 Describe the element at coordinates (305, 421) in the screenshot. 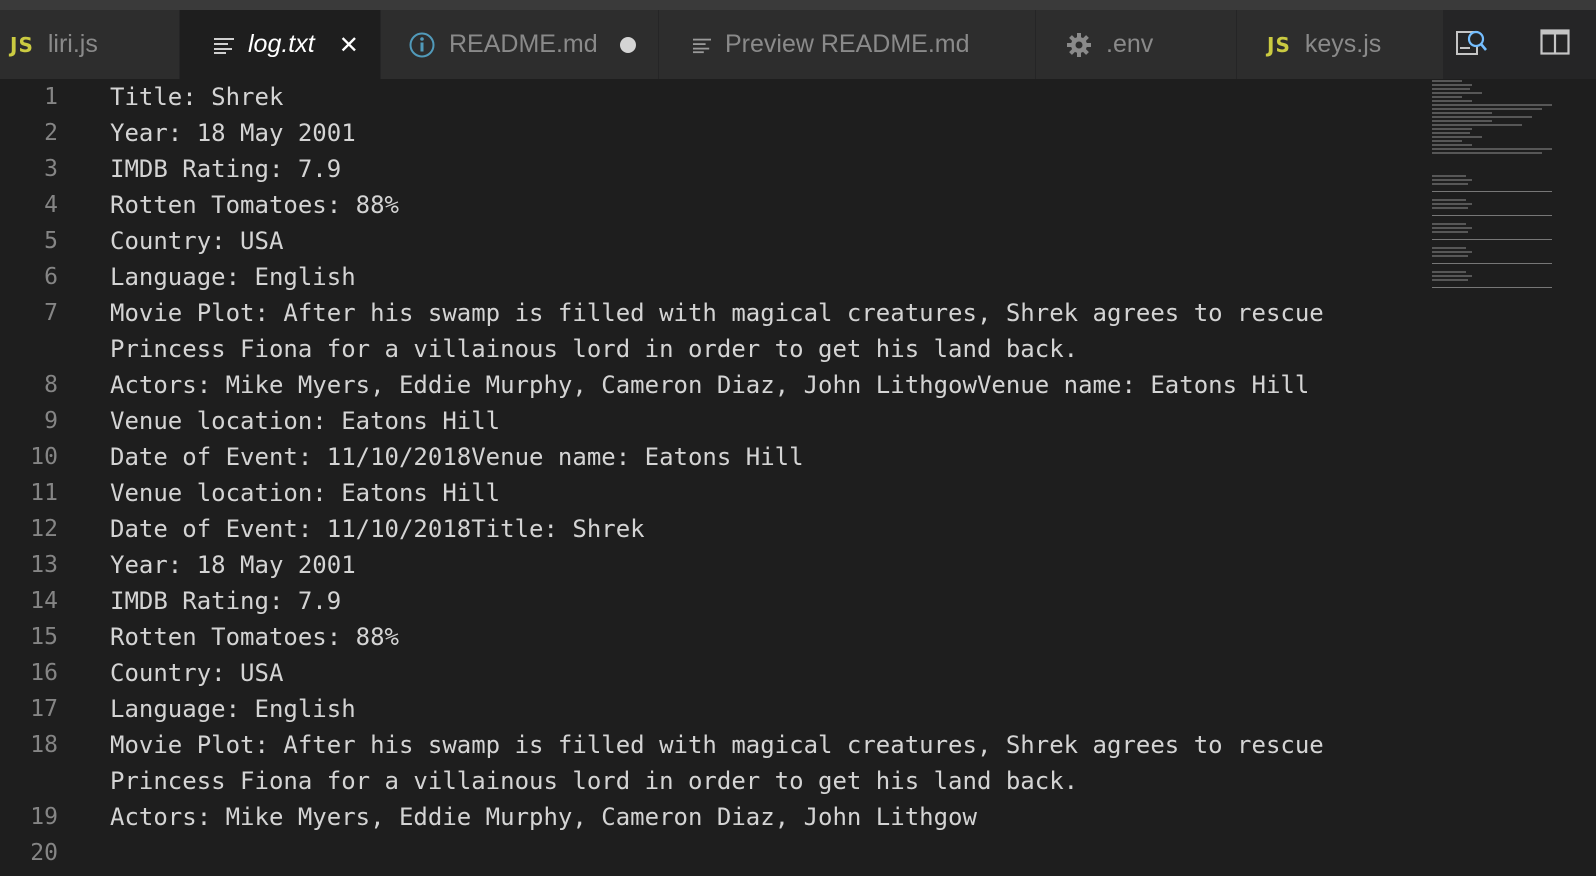

I see `line-text: Venue location: Eatons Hill` at that location.